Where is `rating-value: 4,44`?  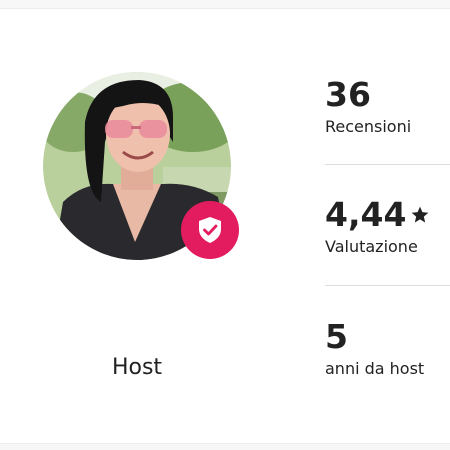
rating-value: 4,44 is located at coordinates (366, 214).